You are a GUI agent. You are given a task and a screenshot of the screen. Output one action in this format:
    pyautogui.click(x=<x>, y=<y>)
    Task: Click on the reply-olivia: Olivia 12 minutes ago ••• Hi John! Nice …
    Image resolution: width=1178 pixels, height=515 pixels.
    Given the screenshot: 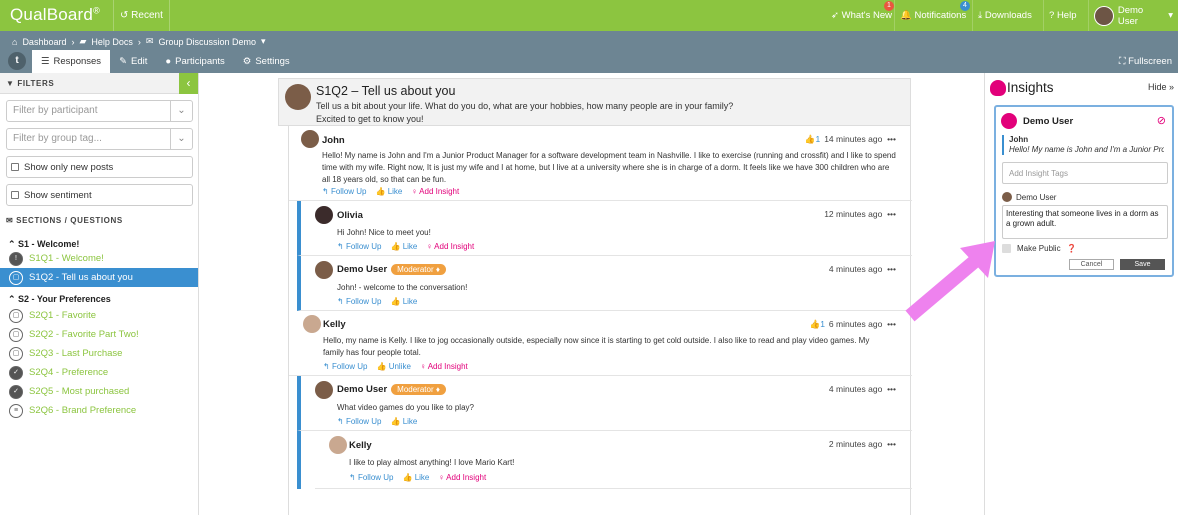 What is the action you would take?
    pyautogui.click(x=604, y=228)
    